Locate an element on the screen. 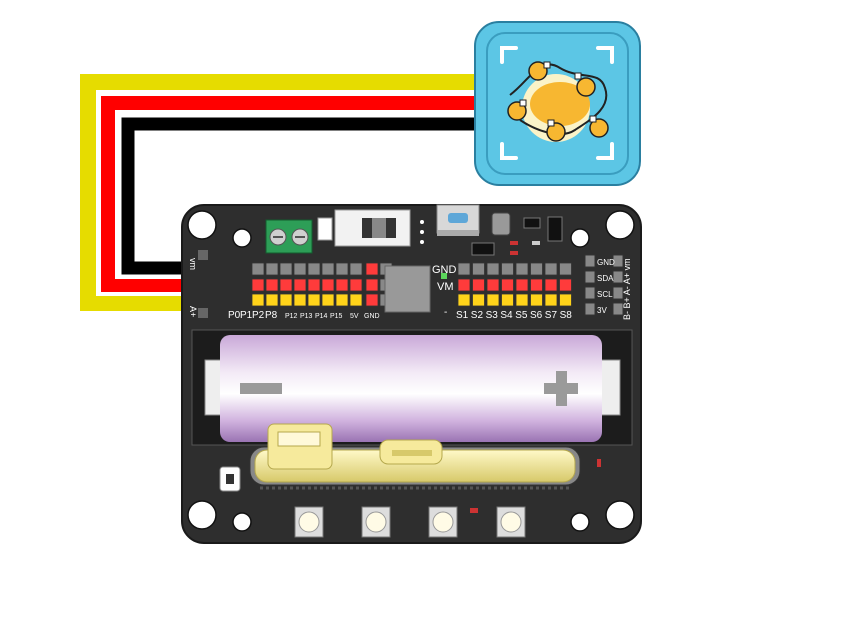 This screenshot has height=626, width=843. servo-label: S6 is located at coordinates (536, 315).